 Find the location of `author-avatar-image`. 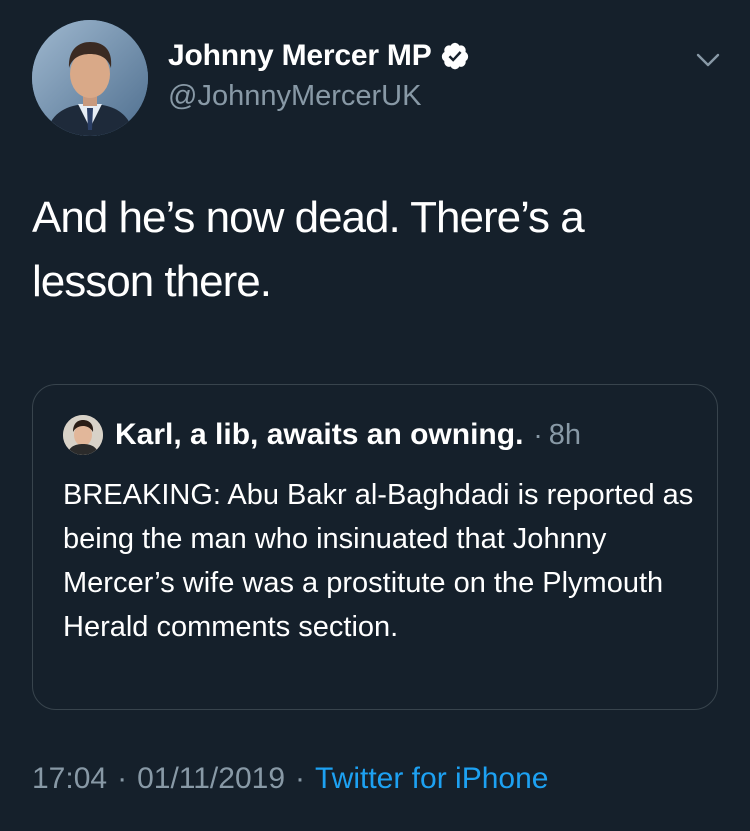

author-avatar-image is located at coordinates (90, 78).